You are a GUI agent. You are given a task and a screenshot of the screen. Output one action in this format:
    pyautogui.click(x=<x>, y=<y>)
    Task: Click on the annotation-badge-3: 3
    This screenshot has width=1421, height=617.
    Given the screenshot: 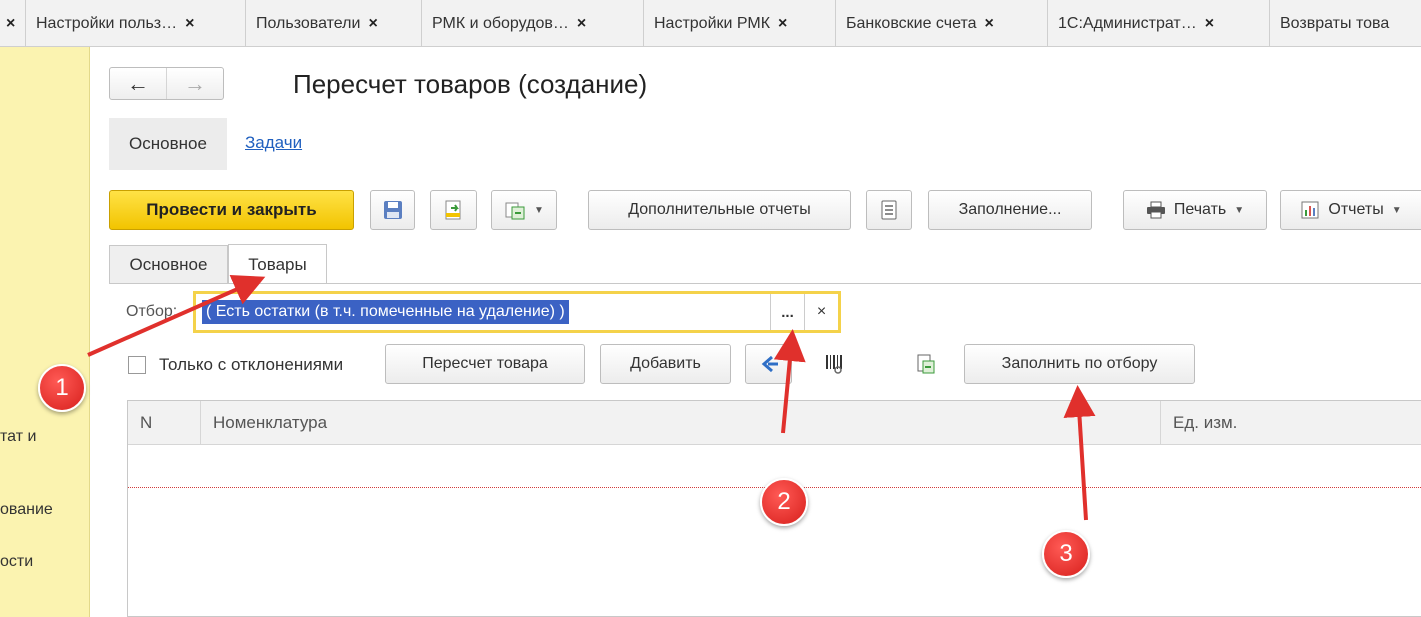 What is the action you would take?
    pyautogui.click(x=1066, y=554)
    